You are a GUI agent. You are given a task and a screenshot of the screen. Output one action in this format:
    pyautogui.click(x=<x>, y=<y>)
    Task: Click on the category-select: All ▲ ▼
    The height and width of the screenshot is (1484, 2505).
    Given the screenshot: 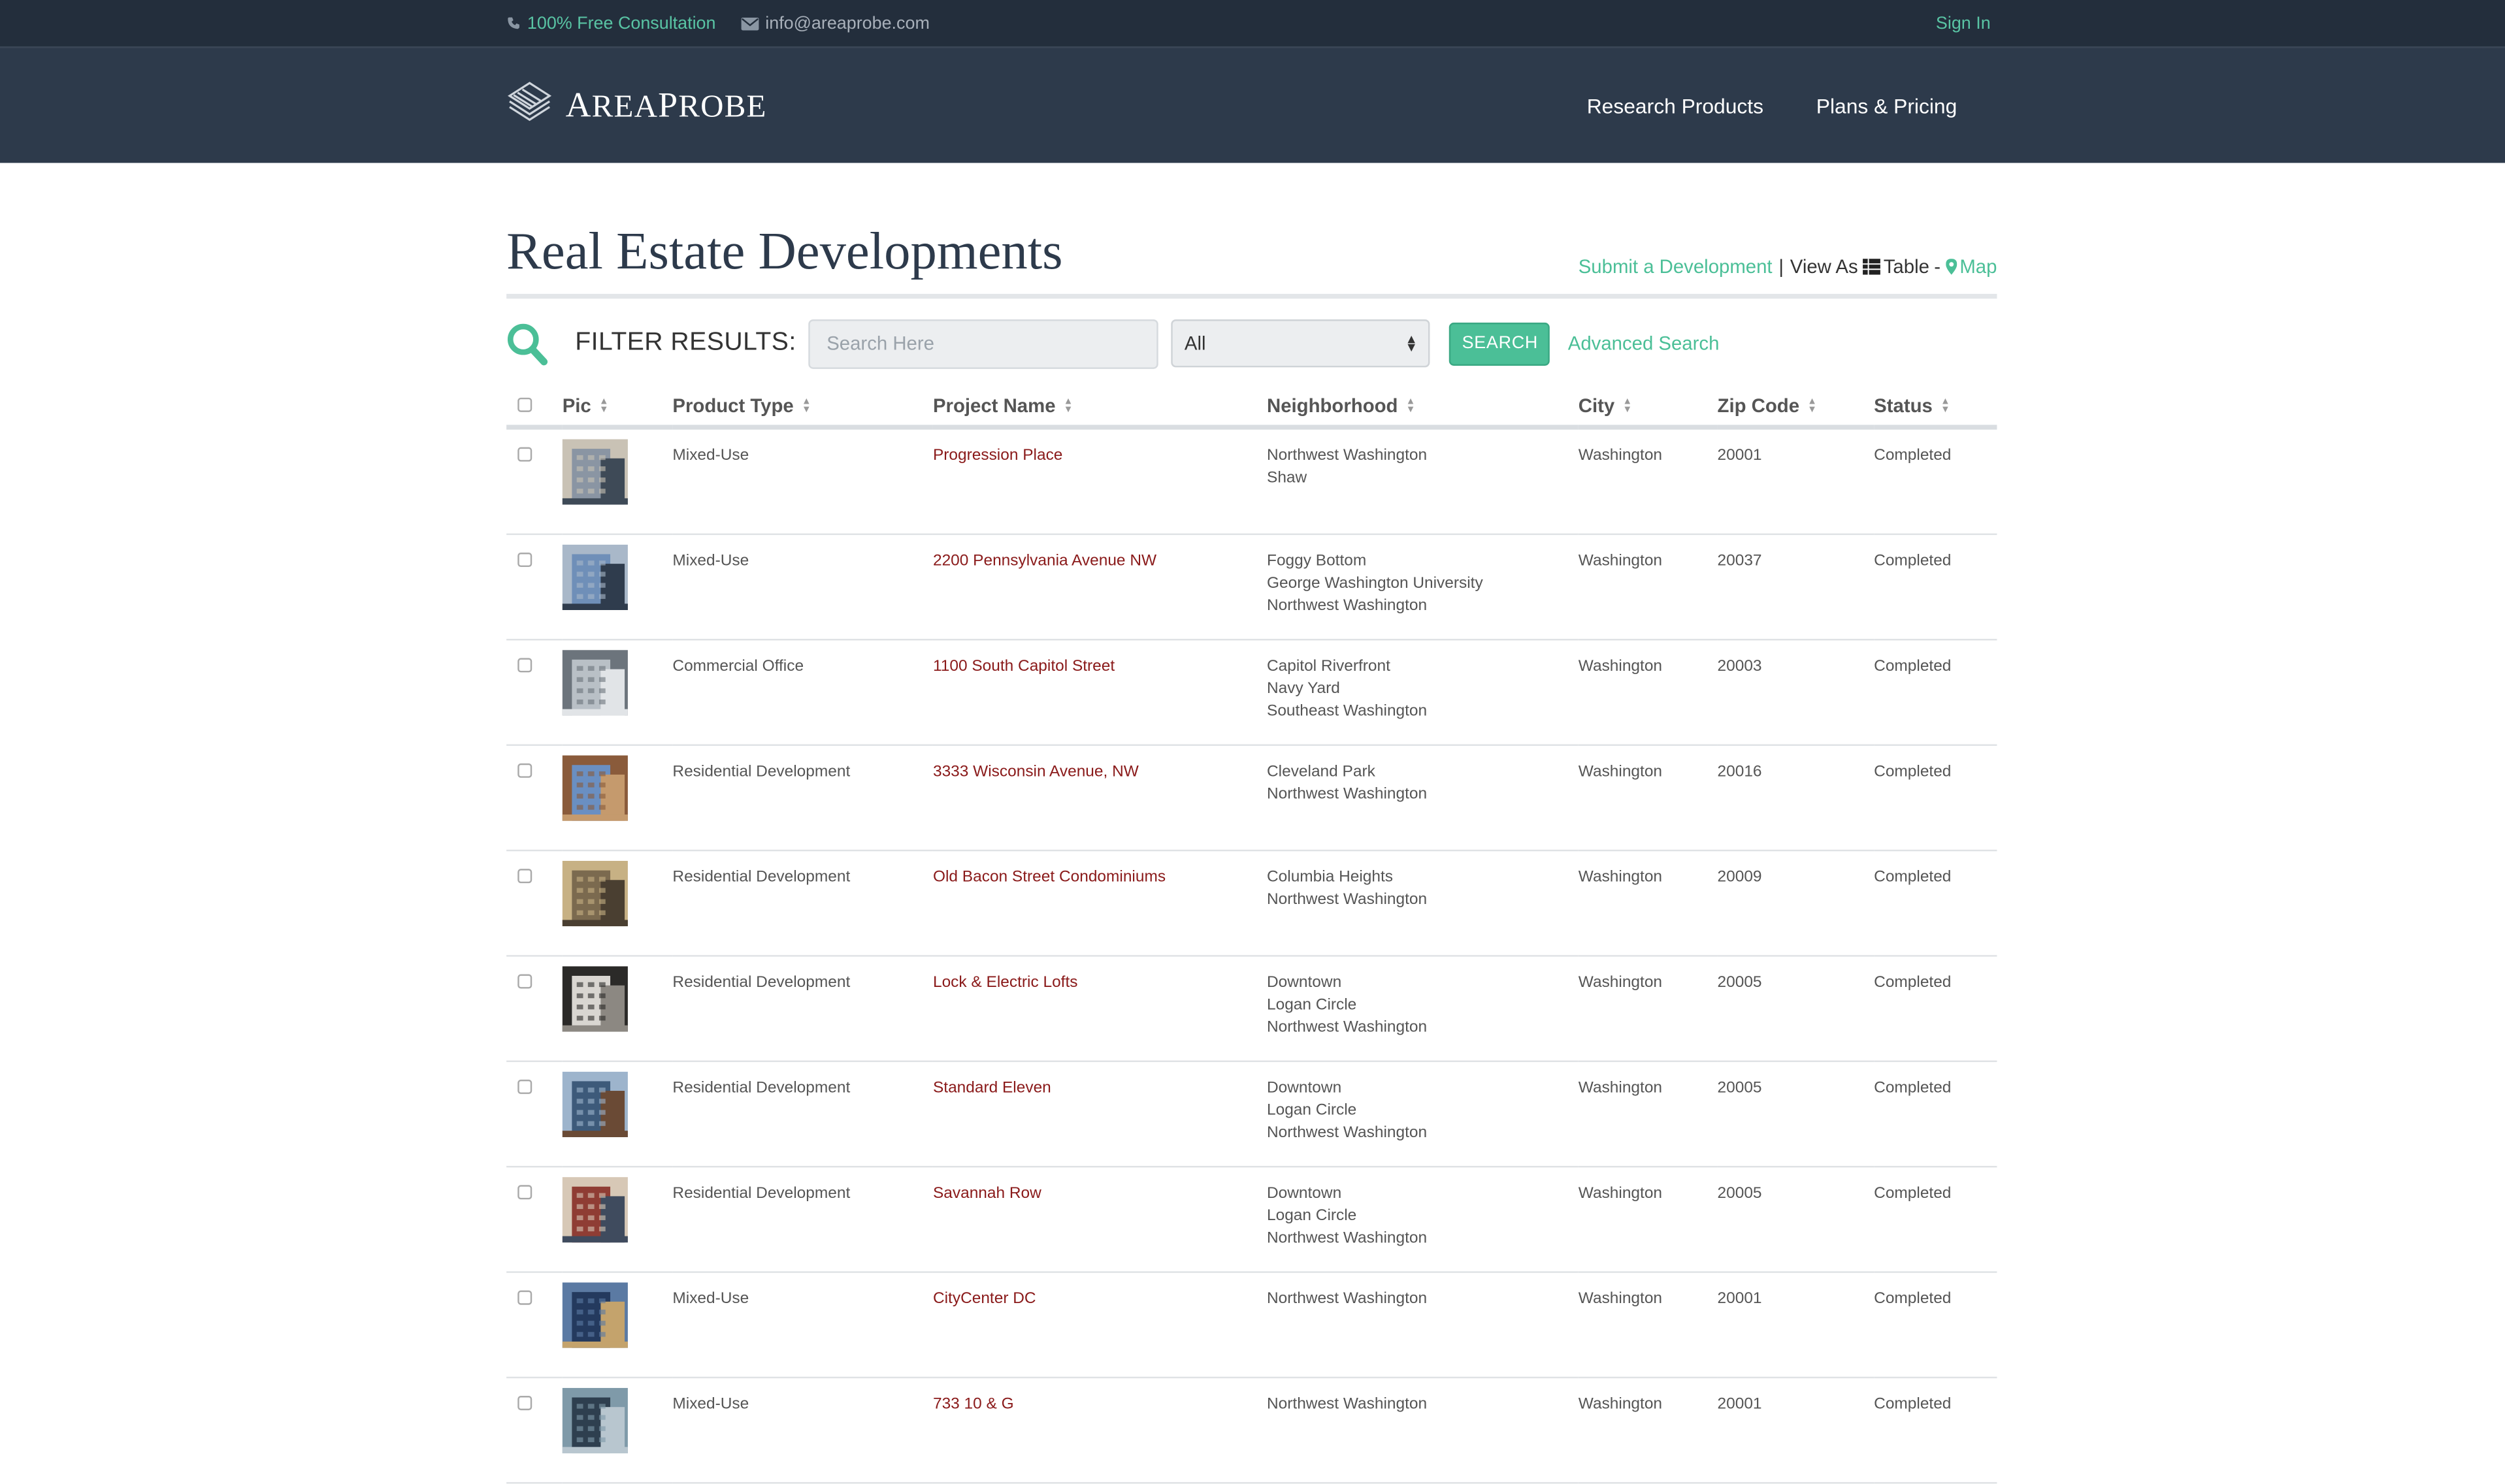 What is the action you would take?
    pyautogui.click(x=1301, y=343)
    